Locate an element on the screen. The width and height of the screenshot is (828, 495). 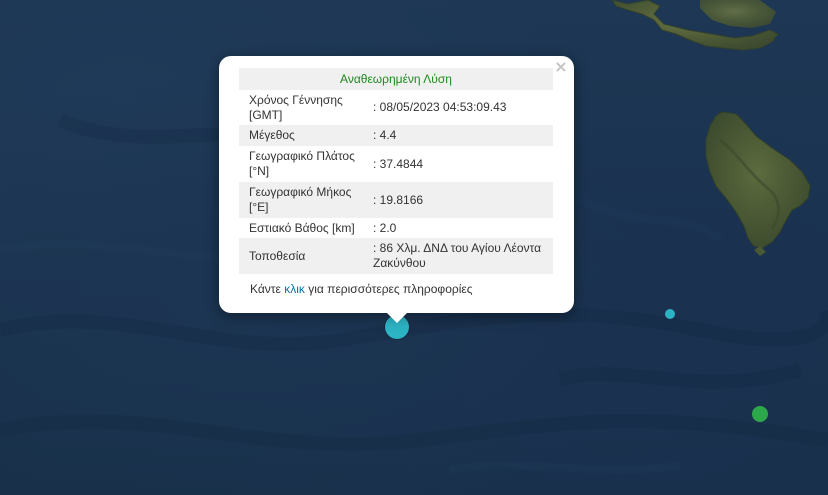
footer-text-after: για περισσότερες πληροφορίες is located at coordinates (388, 289).